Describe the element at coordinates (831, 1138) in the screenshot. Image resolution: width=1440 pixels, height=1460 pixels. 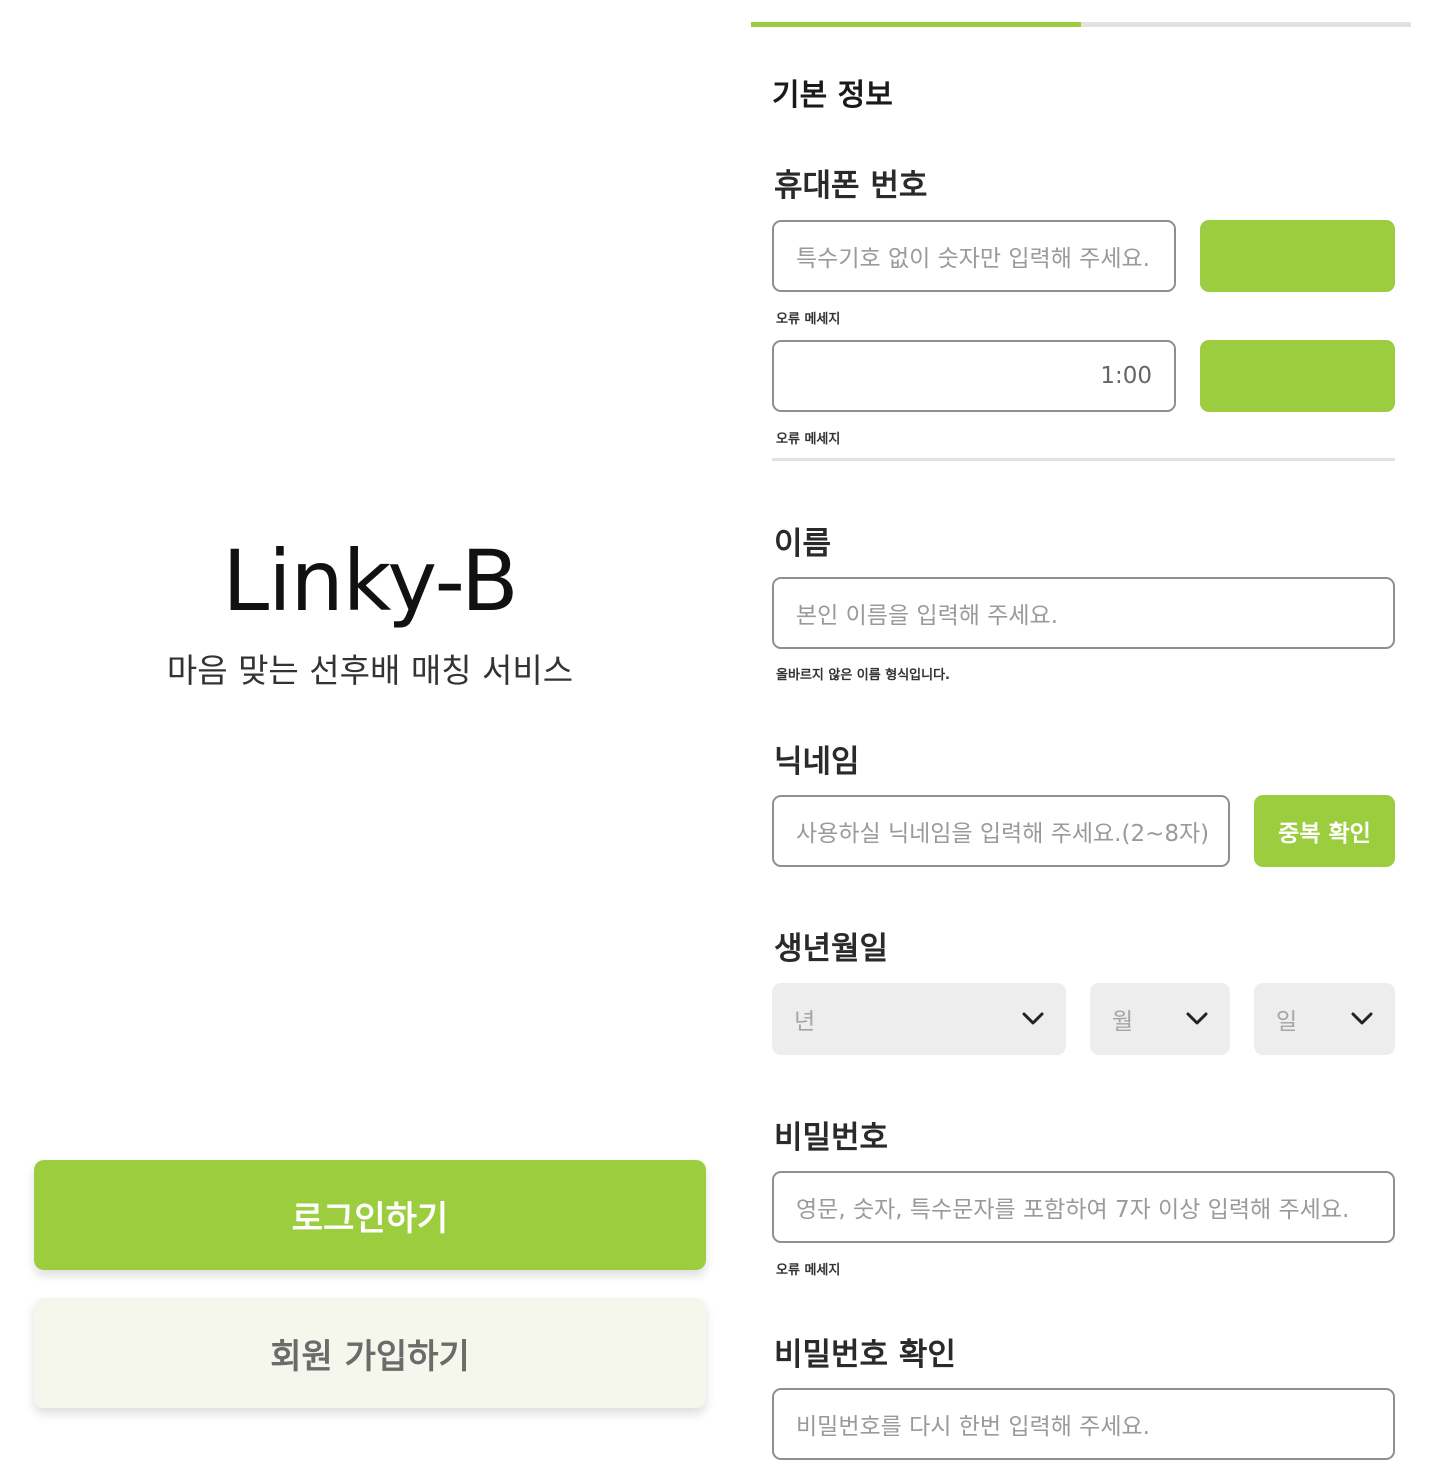
I see `password-label: 비밀번호` at that location.